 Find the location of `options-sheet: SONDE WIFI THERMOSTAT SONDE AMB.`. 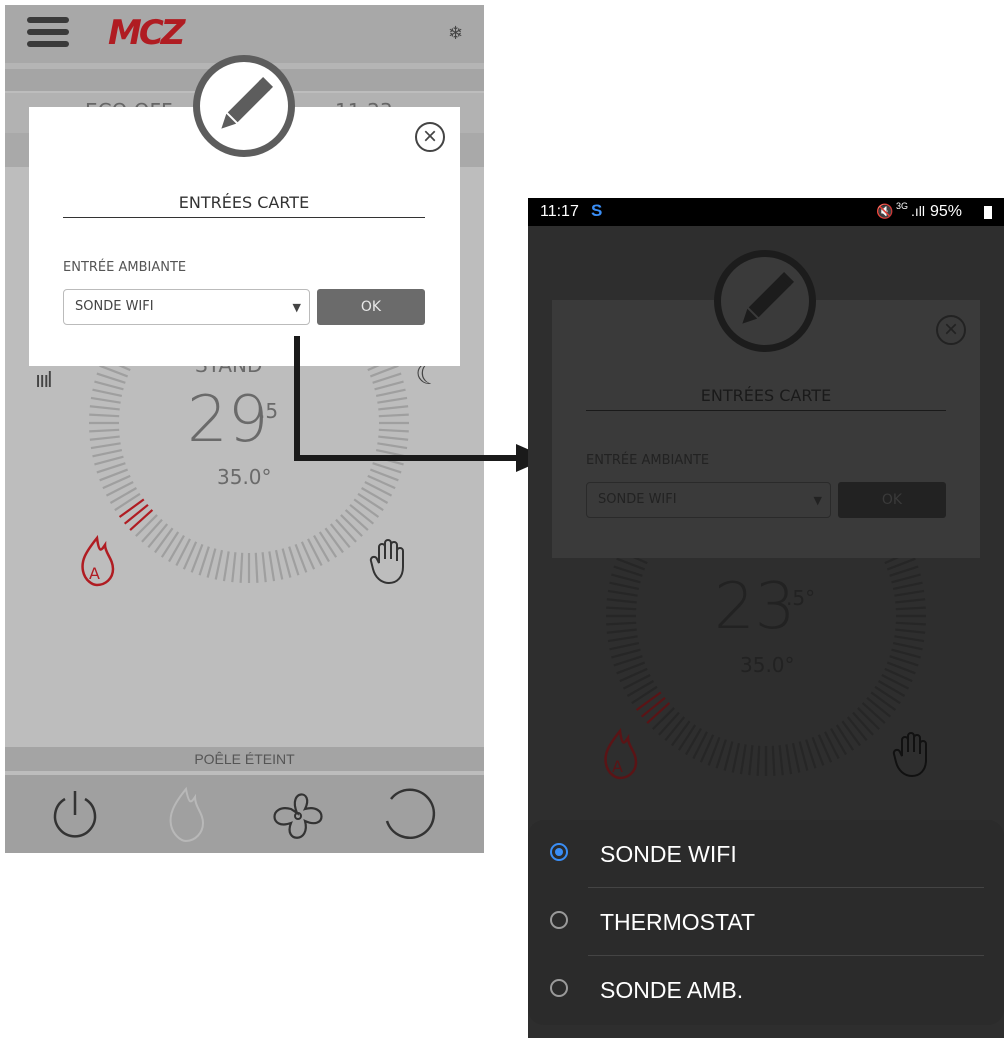

options-sheet: SONDE WIFI THERMOSTAT SONDE AMB. is located at coordinates (766, 922).